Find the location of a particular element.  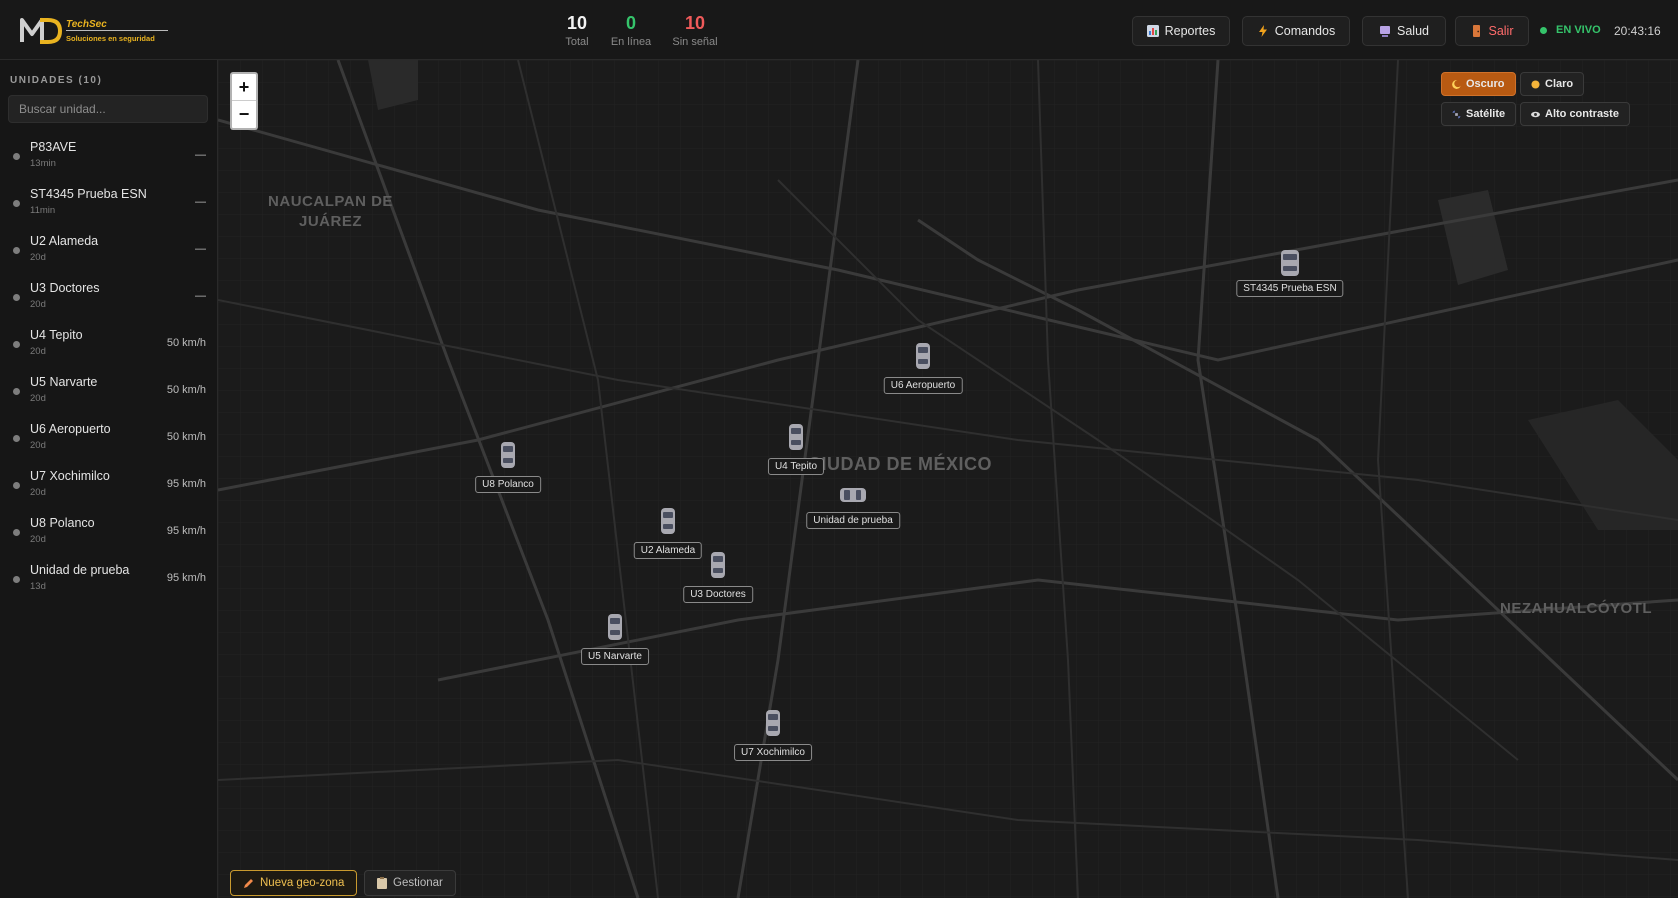

vehicle-marker-u4: U4 Tepito is located at coordinates (796, 452).